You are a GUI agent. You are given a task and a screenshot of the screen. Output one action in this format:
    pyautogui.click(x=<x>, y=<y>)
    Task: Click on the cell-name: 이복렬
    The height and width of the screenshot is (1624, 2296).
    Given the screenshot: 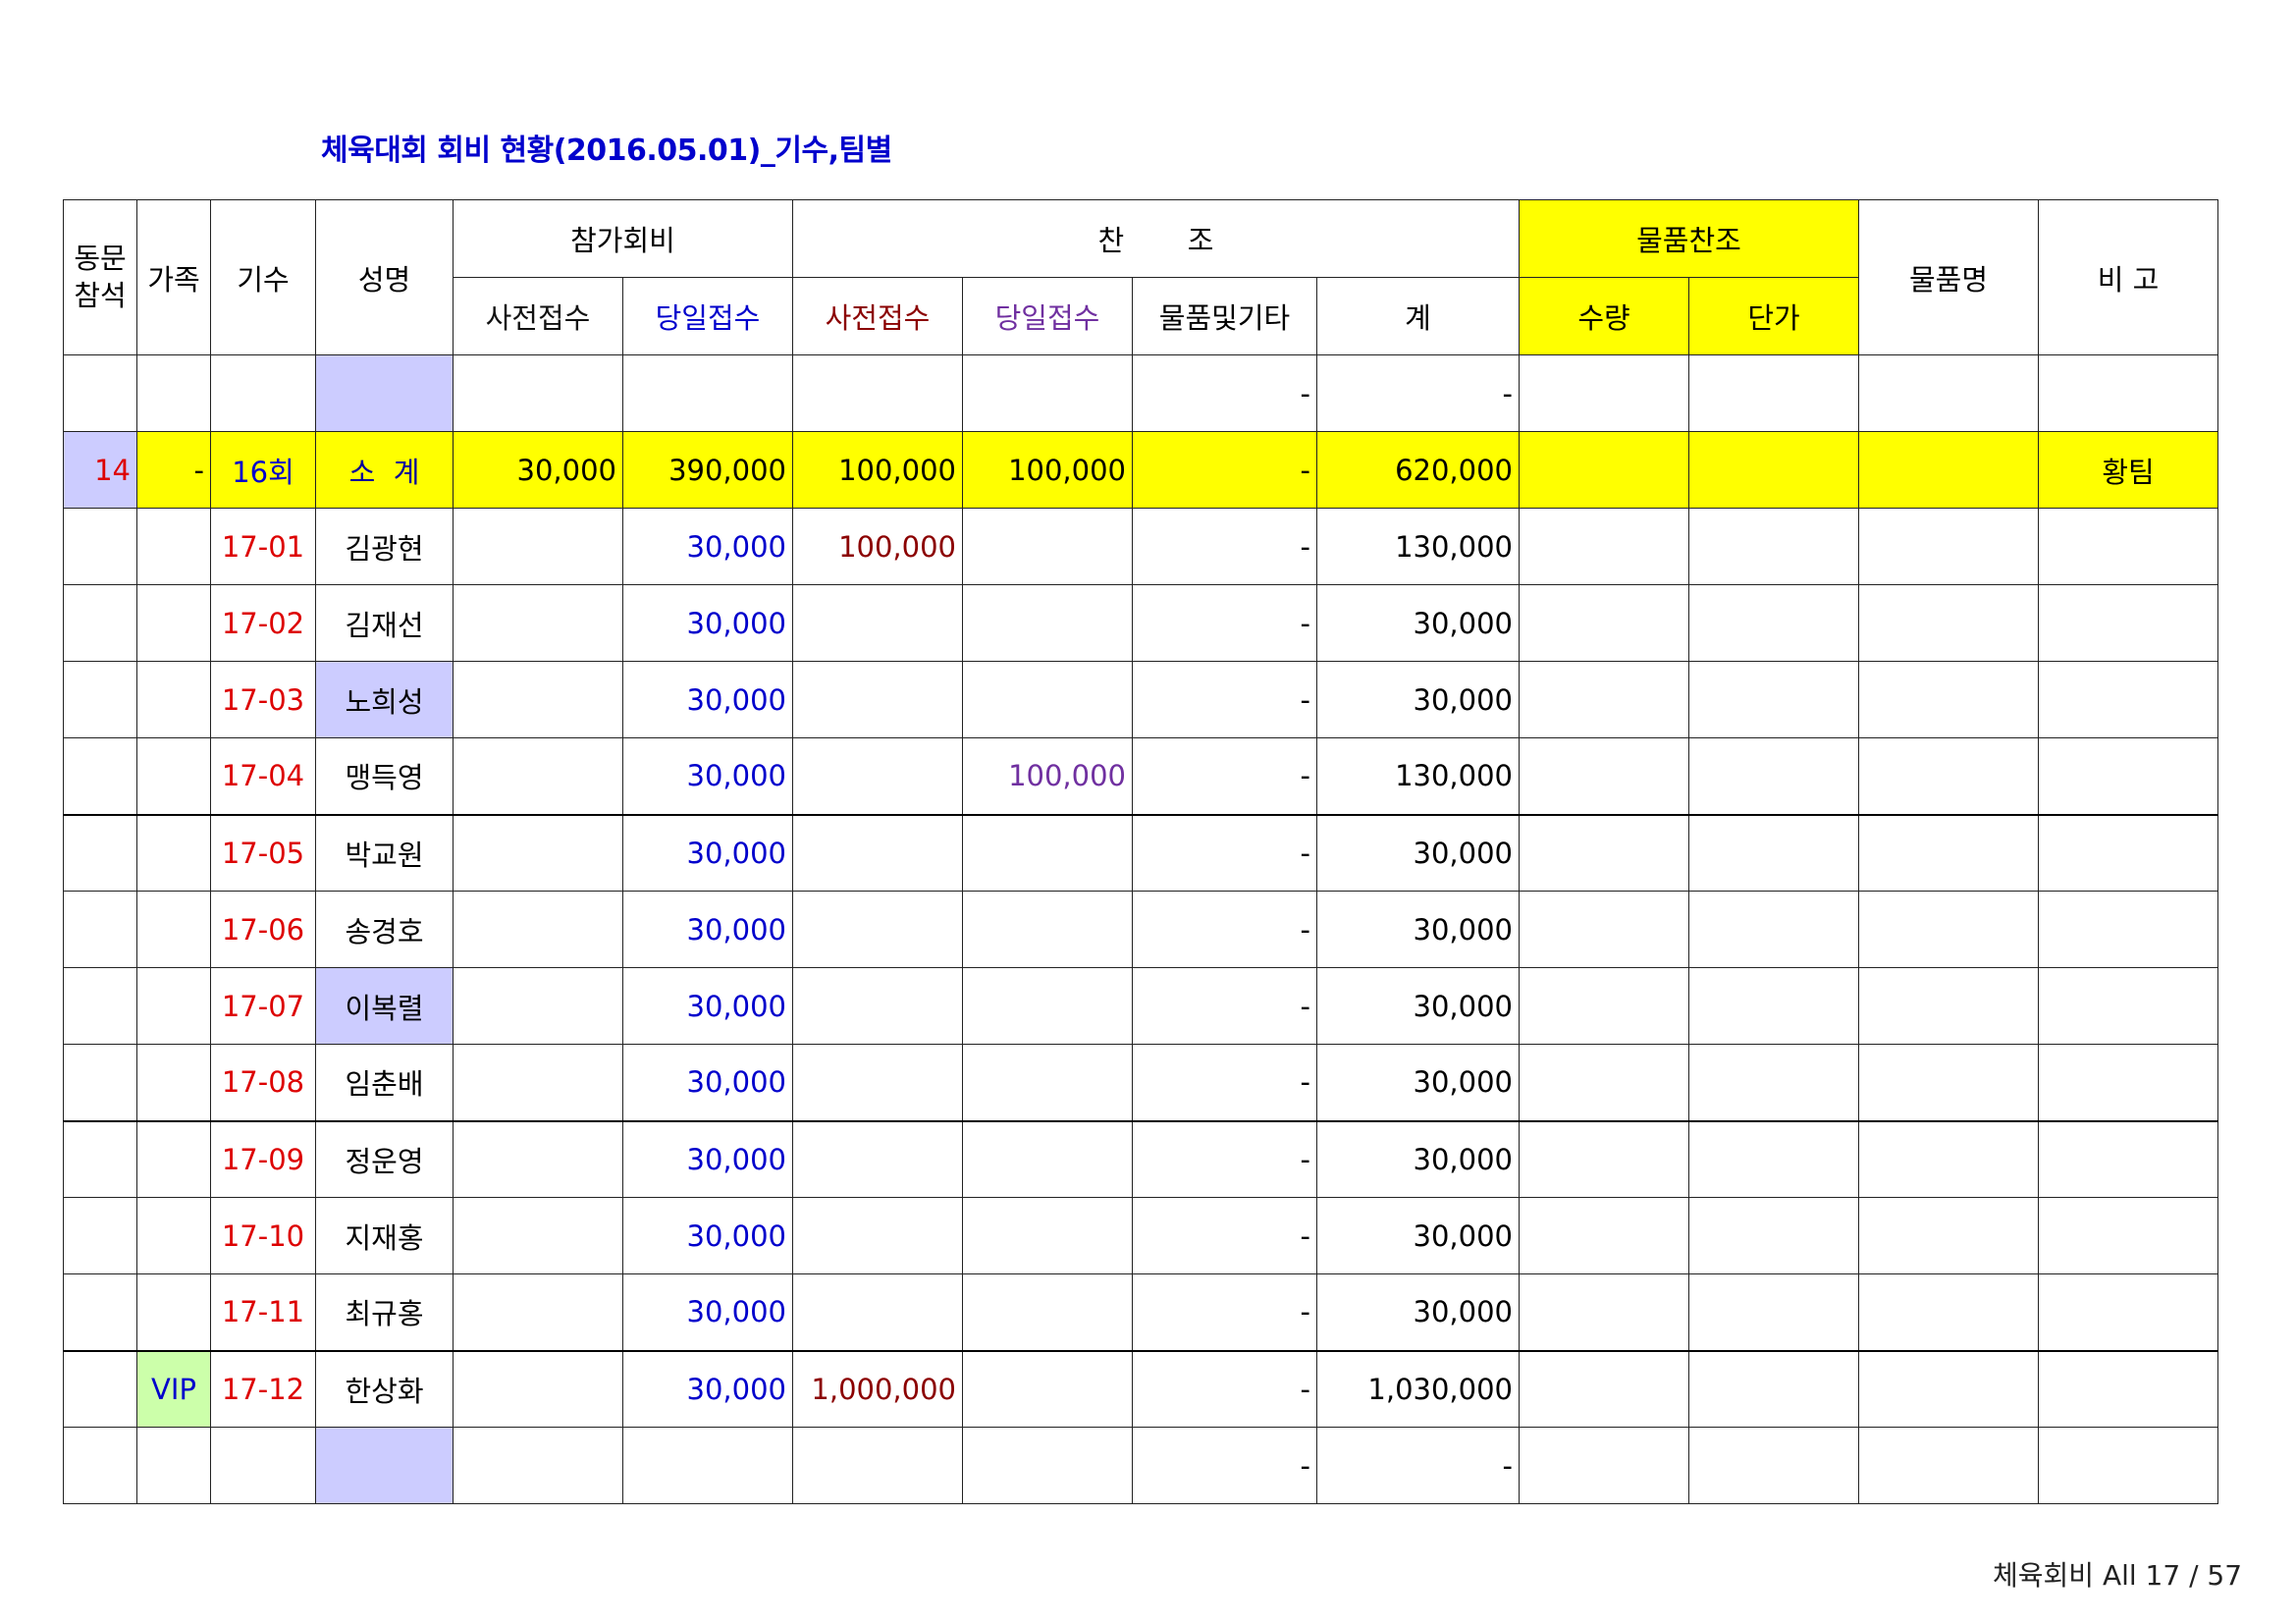 What is the action you would take?
    pyautogui.click(x=384, y=1006)
    